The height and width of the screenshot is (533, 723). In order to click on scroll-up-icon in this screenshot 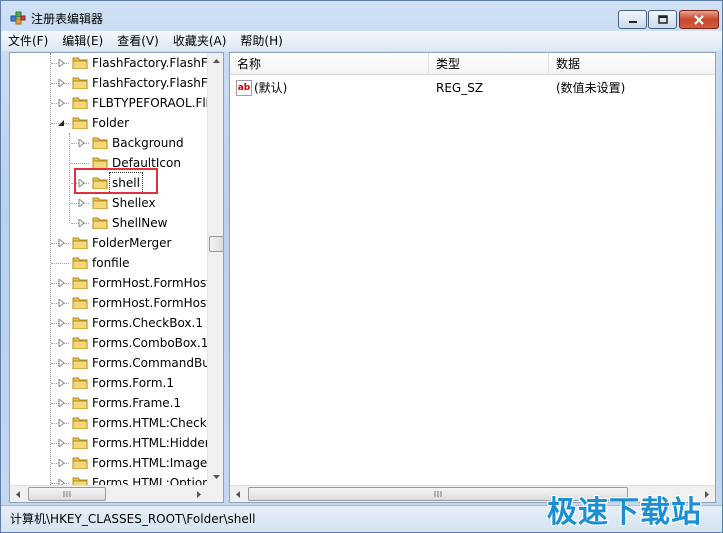, I will do `click(216, 61)`.